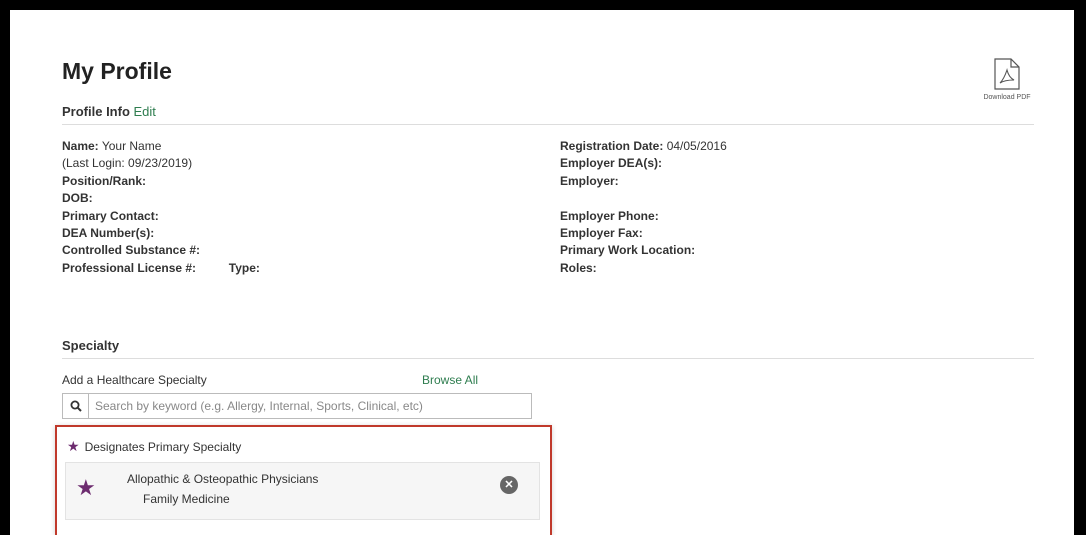 Image resolution: width=1086 pixels, height=535 pixels. I want to click on browse-all-link: Browse All, so click(450, 380).